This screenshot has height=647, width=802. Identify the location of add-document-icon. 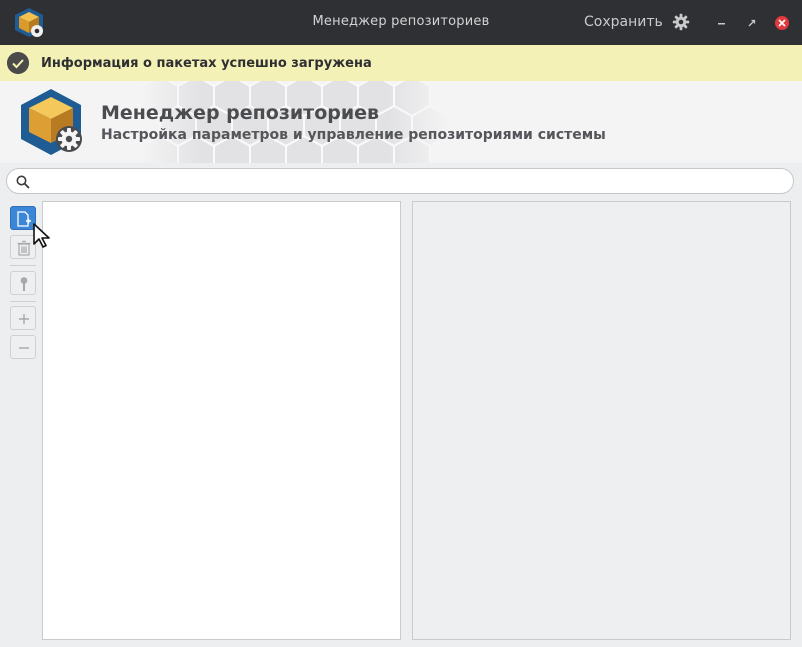
(24, 219).